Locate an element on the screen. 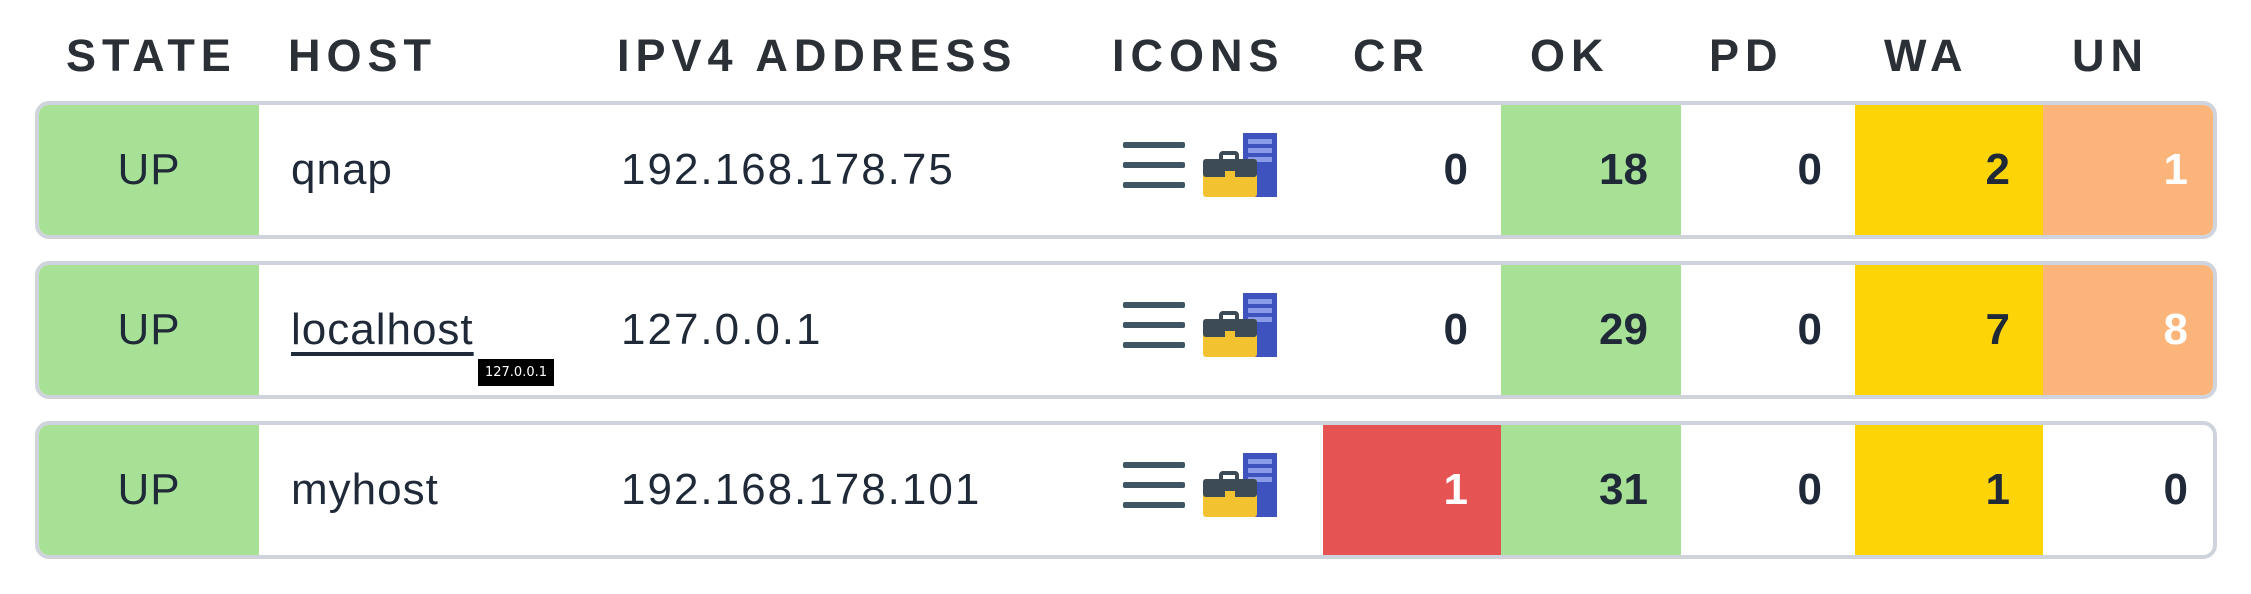 Image resolution: width=2251 pixels, height=594 pixels. header-state: STATE is located at coordinates (151, 56).